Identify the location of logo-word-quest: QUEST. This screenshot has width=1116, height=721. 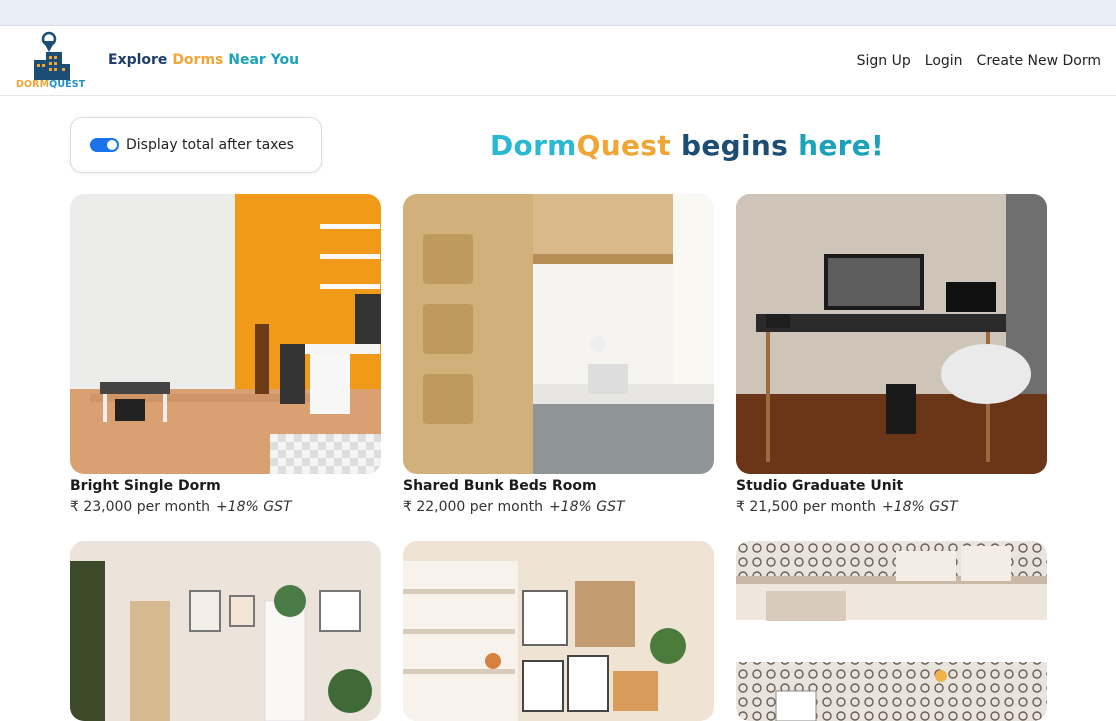
(67, 84).